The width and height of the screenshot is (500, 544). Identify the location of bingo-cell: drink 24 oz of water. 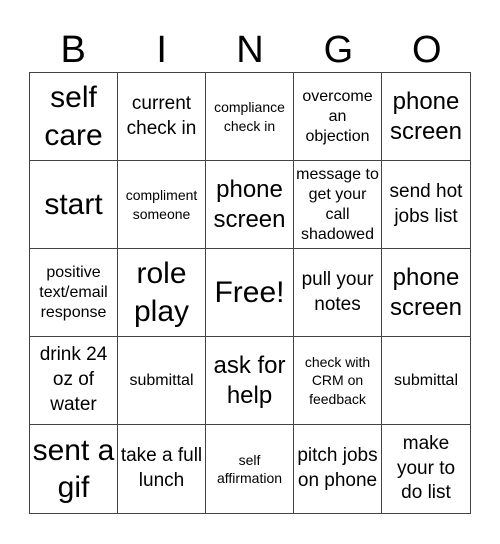
(74, 381).